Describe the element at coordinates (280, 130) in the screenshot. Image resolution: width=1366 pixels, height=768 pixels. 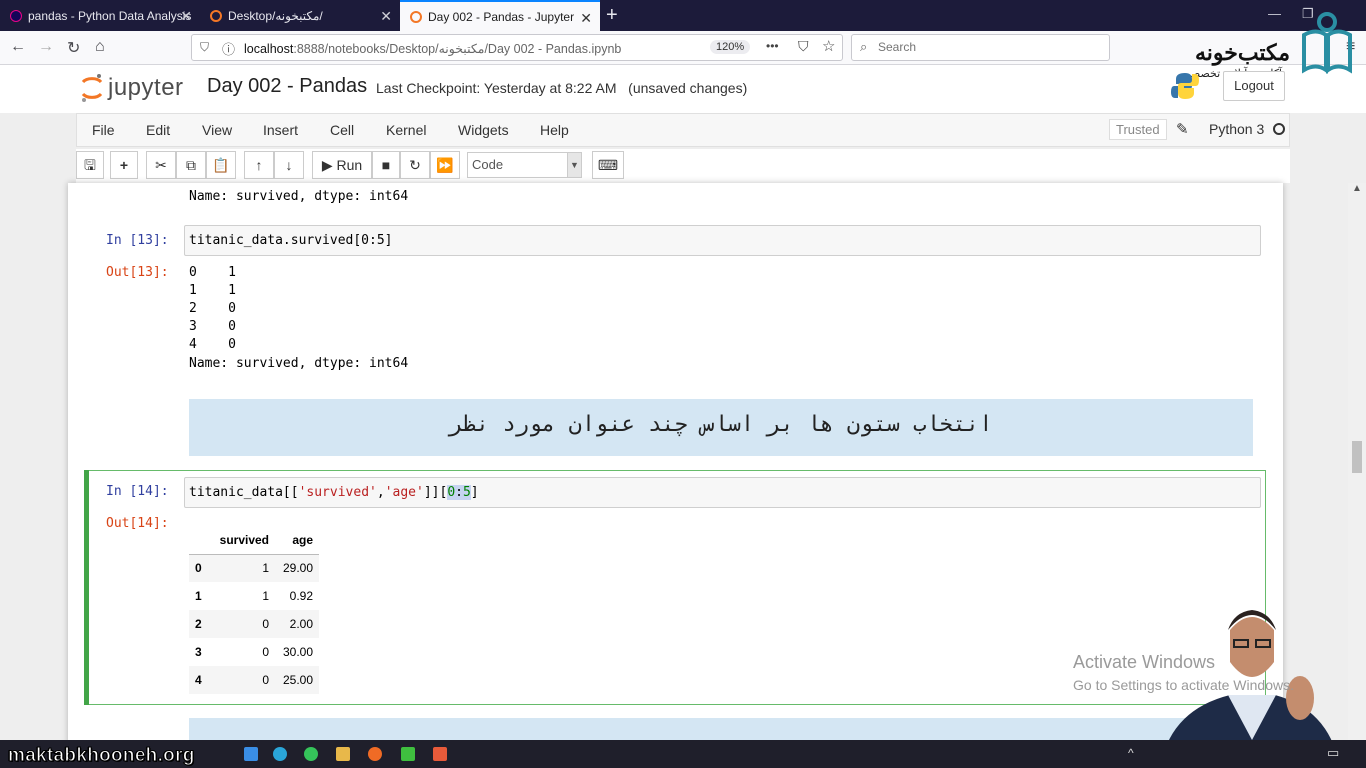
I see `menu-insert: Insert` at that location.